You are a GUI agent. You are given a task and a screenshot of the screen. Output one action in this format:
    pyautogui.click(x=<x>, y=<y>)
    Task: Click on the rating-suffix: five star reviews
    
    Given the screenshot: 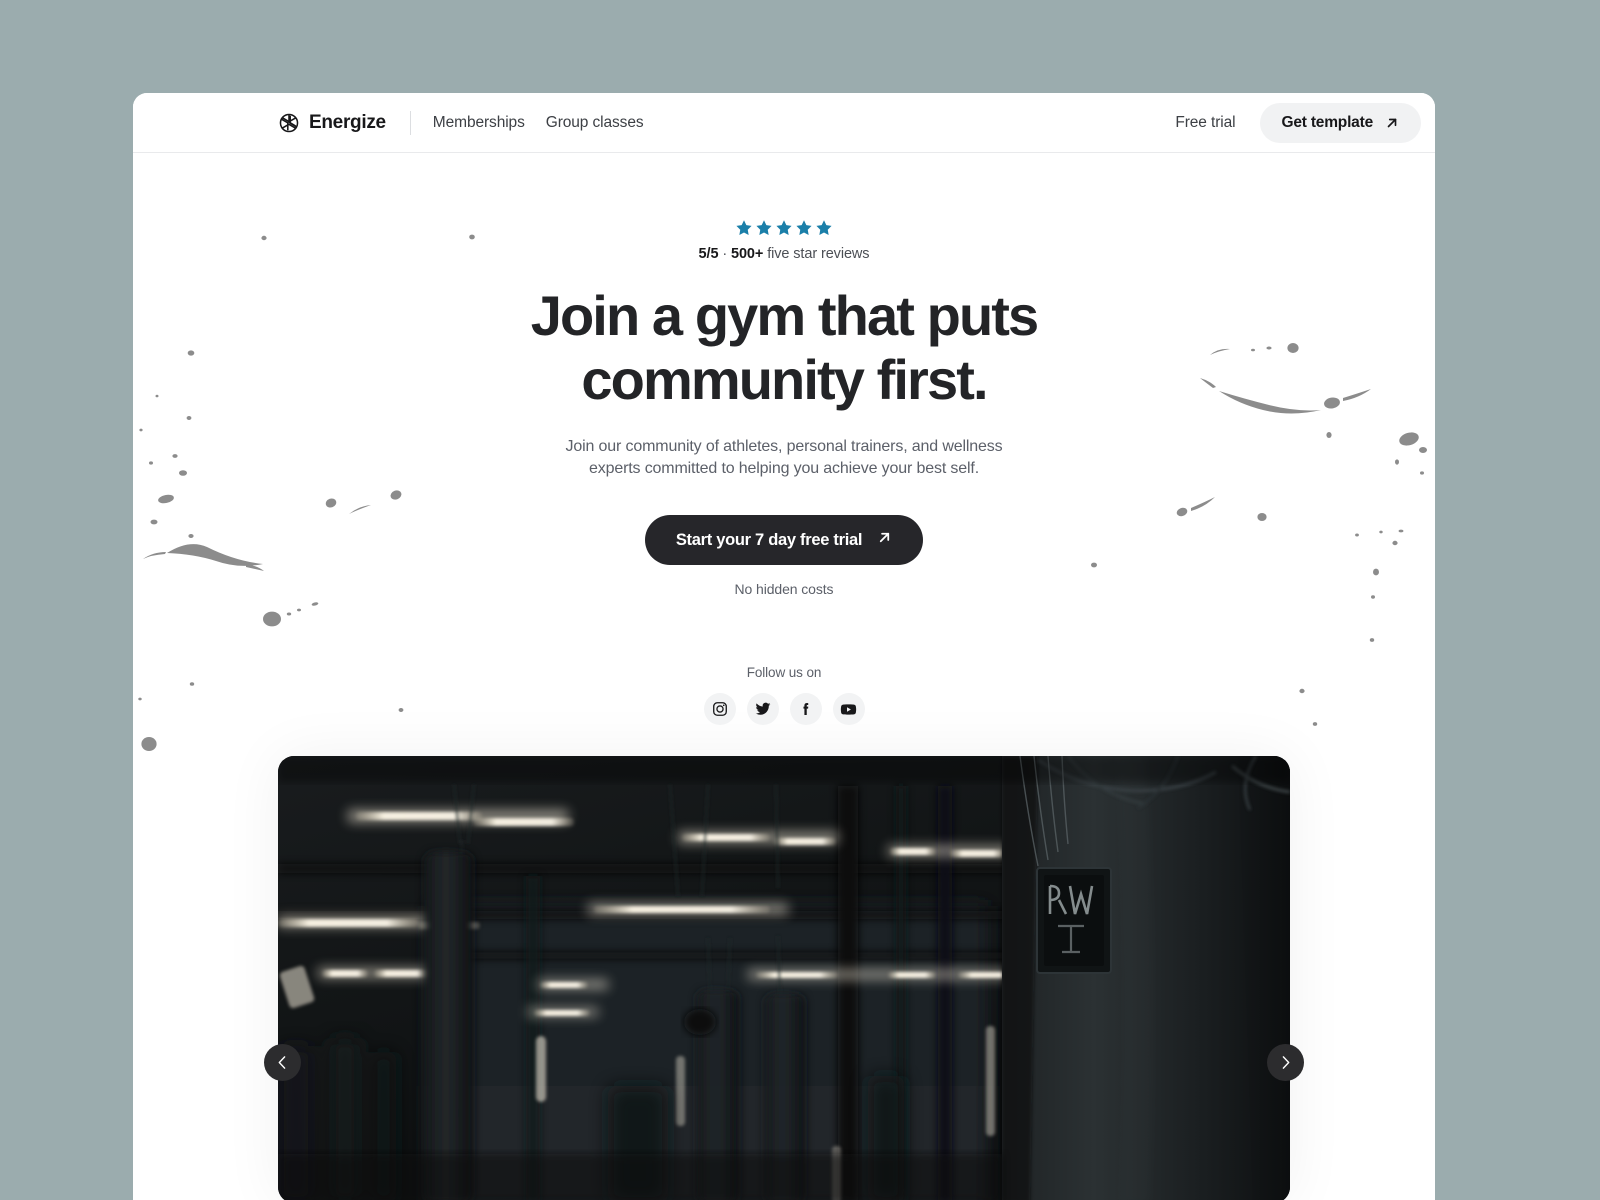 What is the action you would take?
    pyautogui.click(x=816, y=254)
    